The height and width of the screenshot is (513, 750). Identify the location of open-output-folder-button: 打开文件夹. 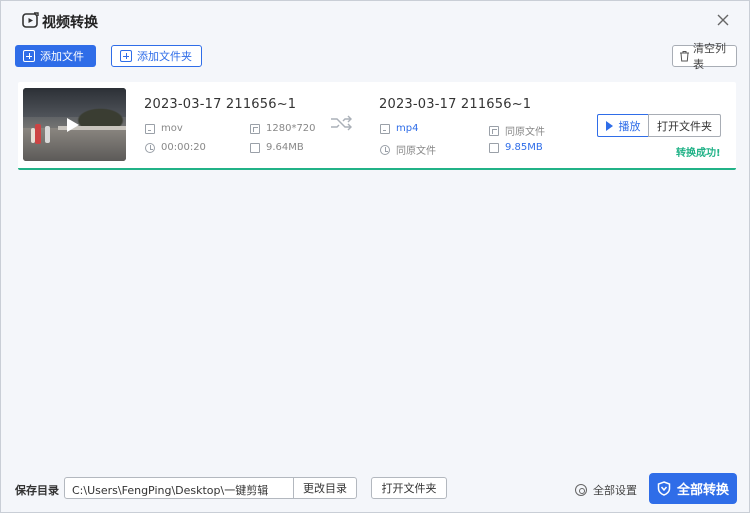
(684, 125).